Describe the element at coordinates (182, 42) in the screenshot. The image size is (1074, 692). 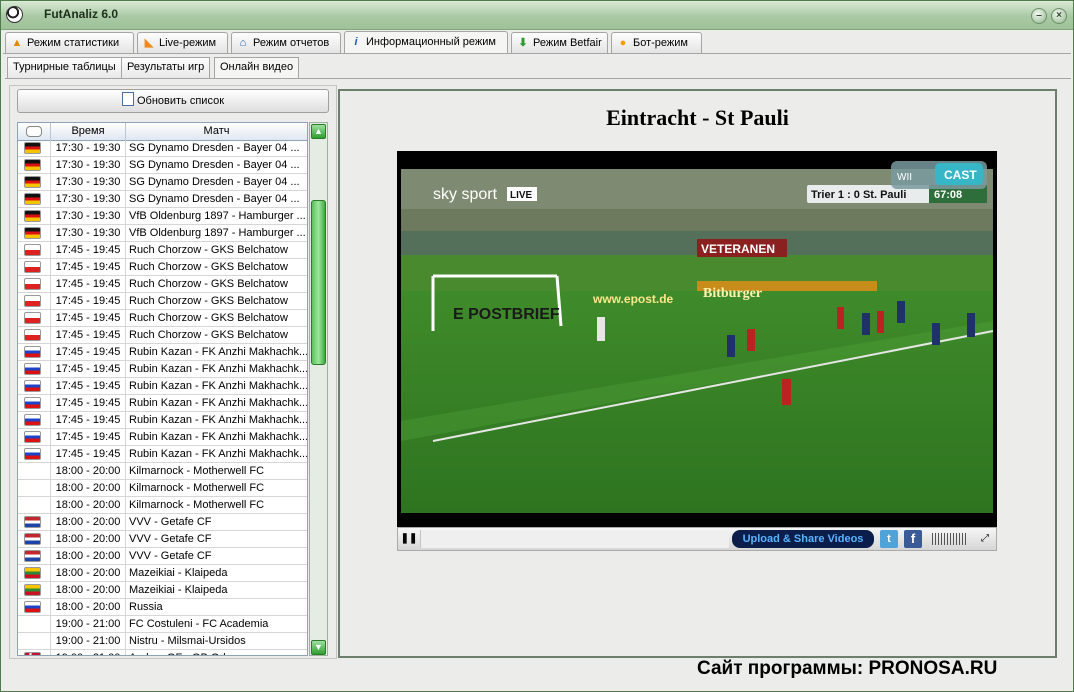
I see `tab-live-mode: ◣ Live-режим` at that location.